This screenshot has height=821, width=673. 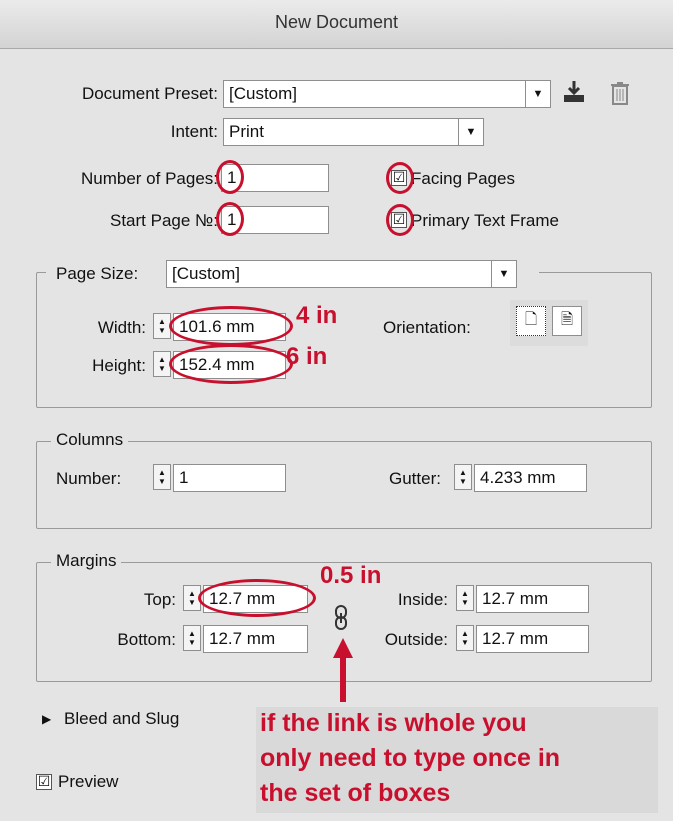 I want to click on orientation-label: Orientation:, so click(x=427, y=327).